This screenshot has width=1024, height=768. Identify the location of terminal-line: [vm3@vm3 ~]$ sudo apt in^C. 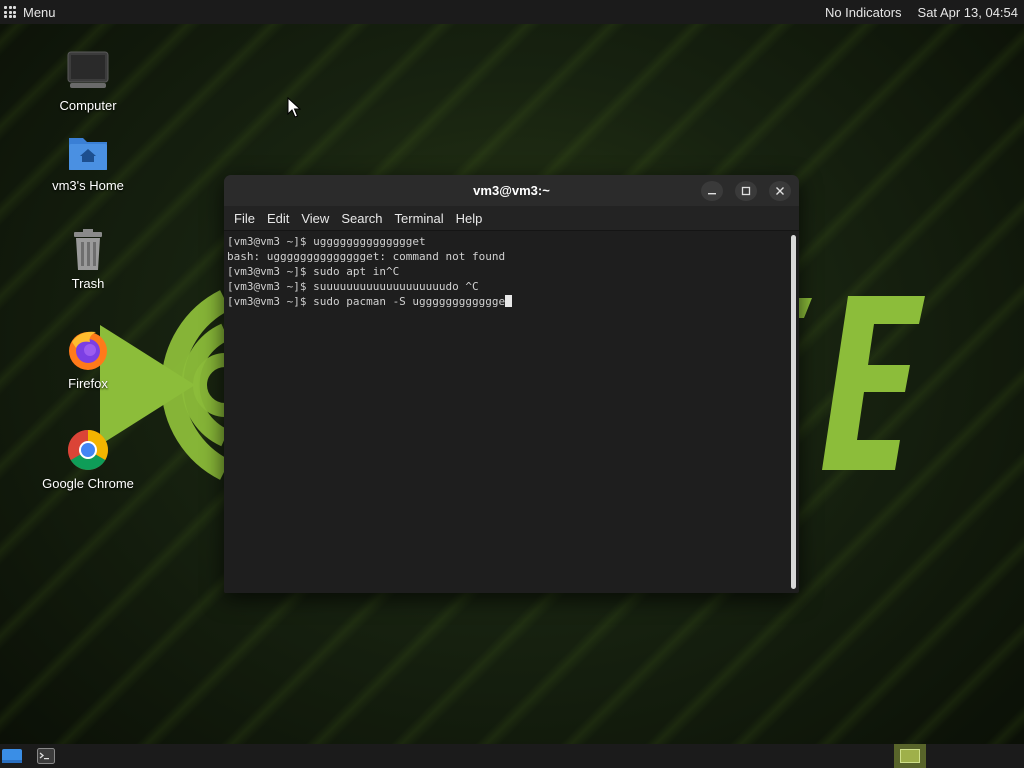
(313, 271).